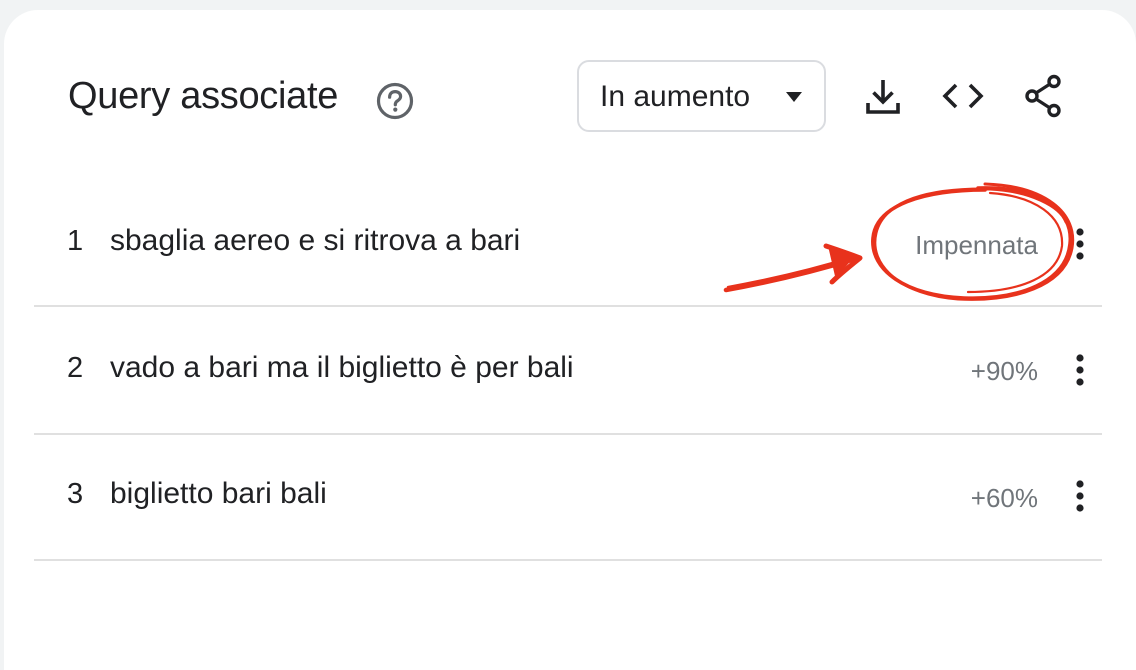 Image resolution: width=1136 pixels, height=670 pixels. I want to click on row-divider, so click(568, 560).